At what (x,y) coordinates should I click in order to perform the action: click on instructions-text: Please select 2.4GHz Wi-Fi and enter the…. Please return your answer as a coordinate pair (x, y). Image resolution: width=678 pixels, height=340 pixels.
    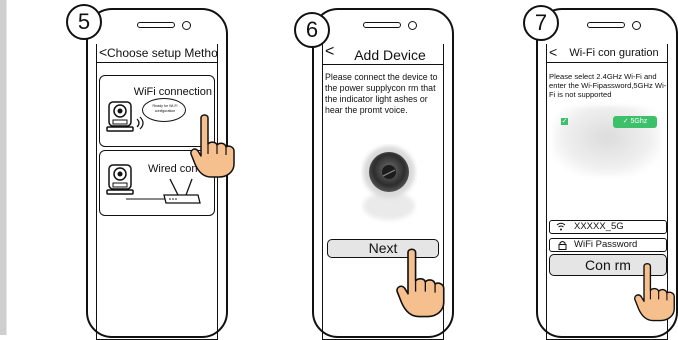
    Looking at the image, I should click on (608, 85).